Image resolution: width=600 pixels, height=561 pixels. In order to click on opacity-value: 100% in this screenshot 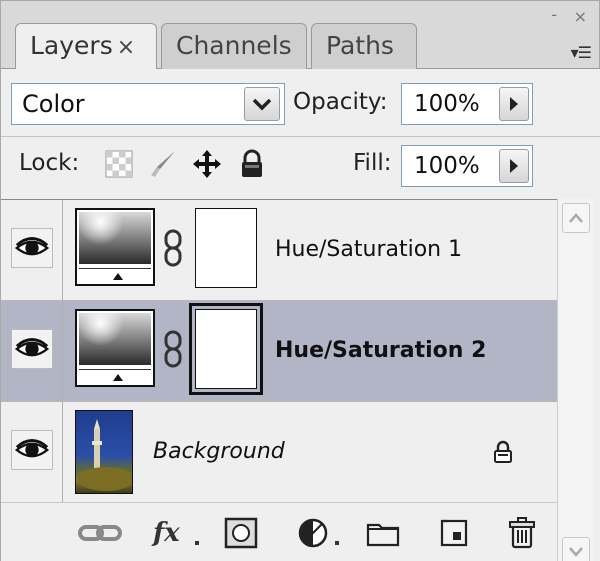, I will do `click(447, 104)`.